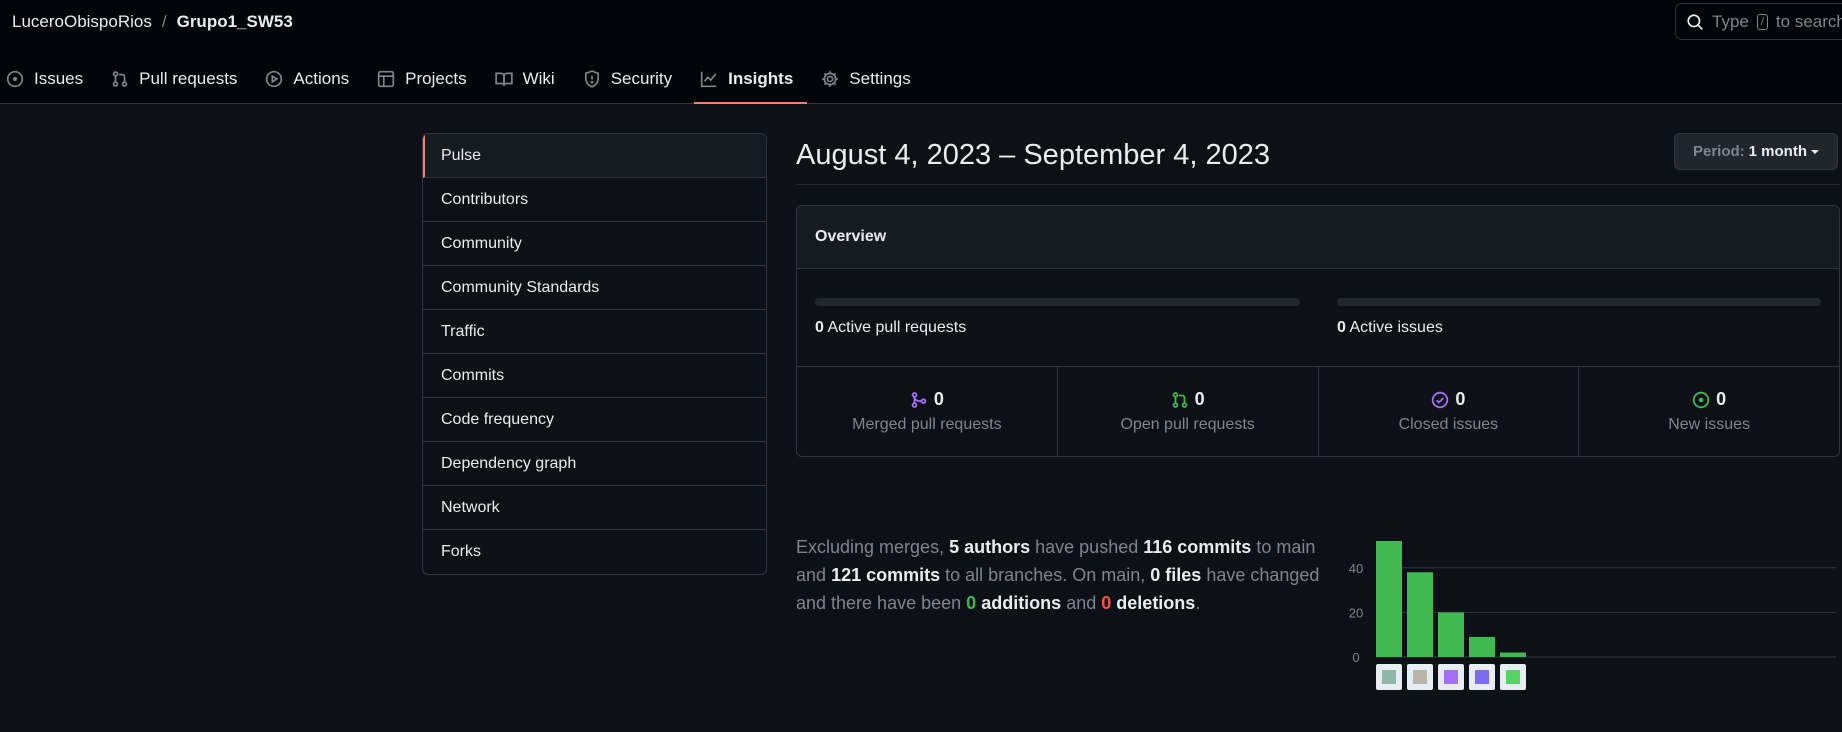 The width and height of the screenshot is (1842, 732). I want to click on period-button-prefix: Period:, so click(1718, 151).